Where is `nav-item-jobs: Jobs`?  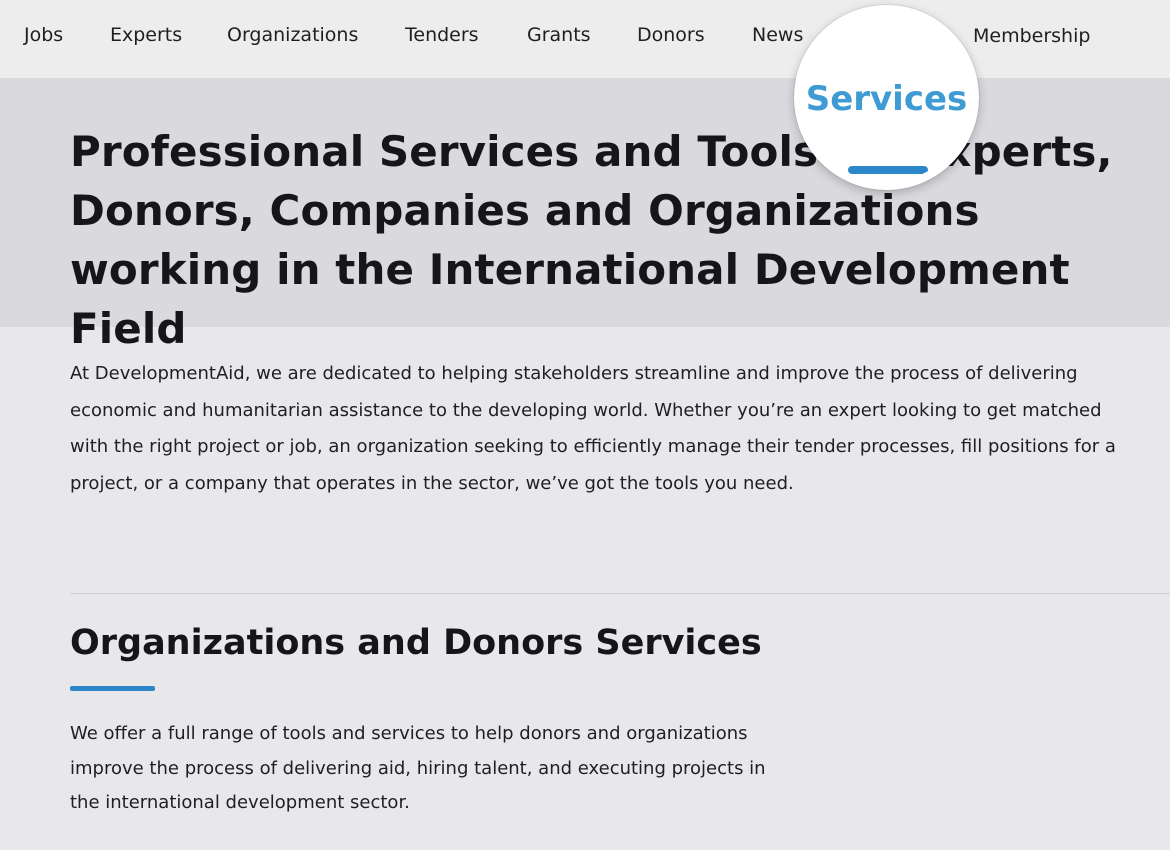
nav-item-jobs: Jobs is located at coordinates (43, 35).